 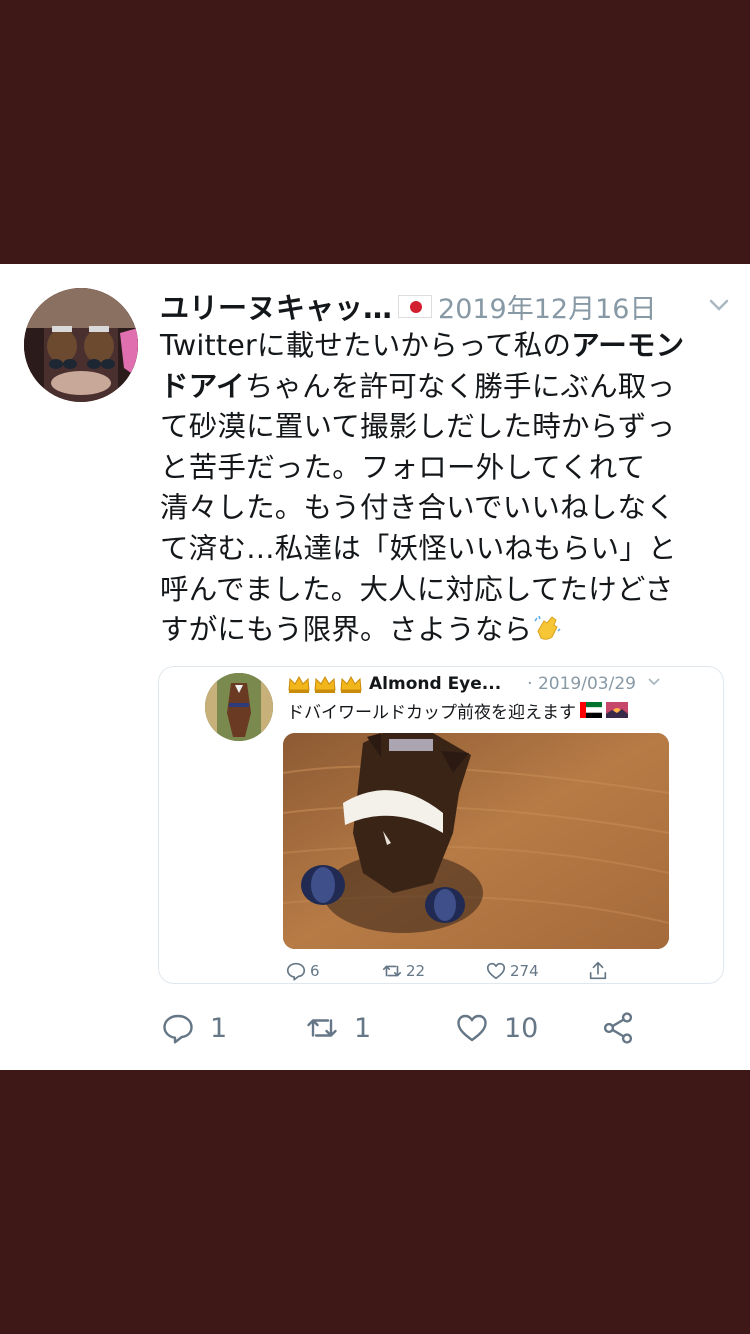 I want to click on quoted-author-avatar, so click(x=239, y=707).